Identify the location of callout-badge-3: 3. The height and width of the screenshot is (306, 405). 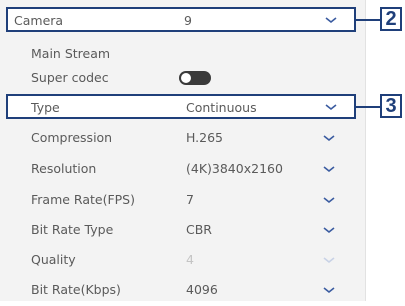
(391, 106).